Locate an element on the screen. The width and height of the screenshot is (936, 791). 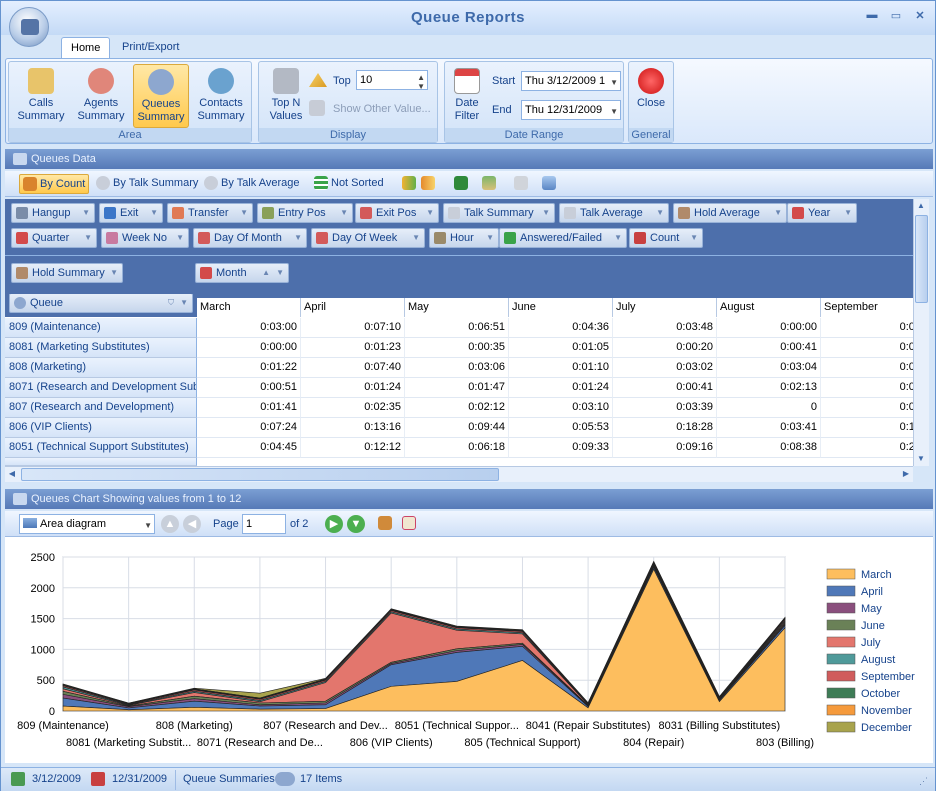
scroll-left-icon: ◀ is located at coordinates (12, 474).